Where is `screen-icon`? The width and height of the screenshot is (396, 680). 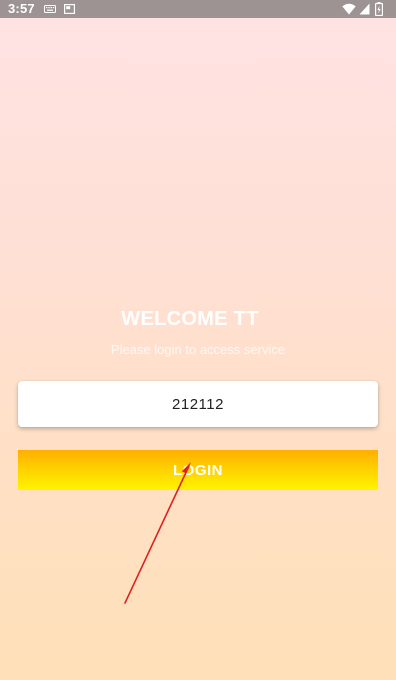
screen-icon is located at coordinates (69, 9).